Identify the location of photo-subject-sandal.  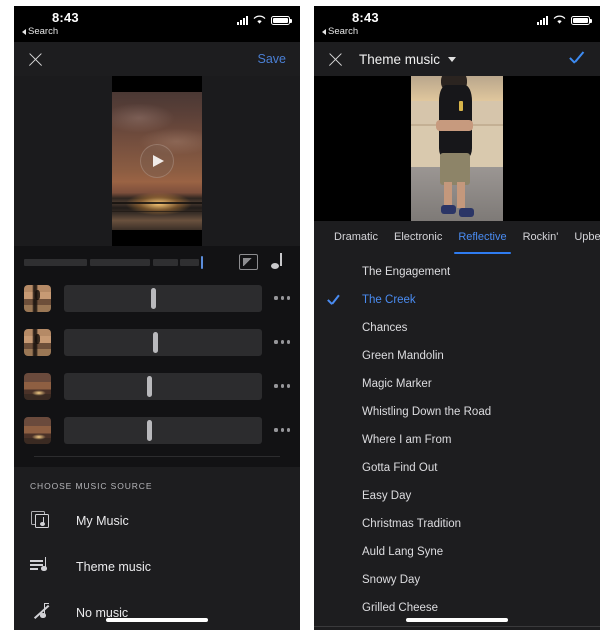
(466, 212).